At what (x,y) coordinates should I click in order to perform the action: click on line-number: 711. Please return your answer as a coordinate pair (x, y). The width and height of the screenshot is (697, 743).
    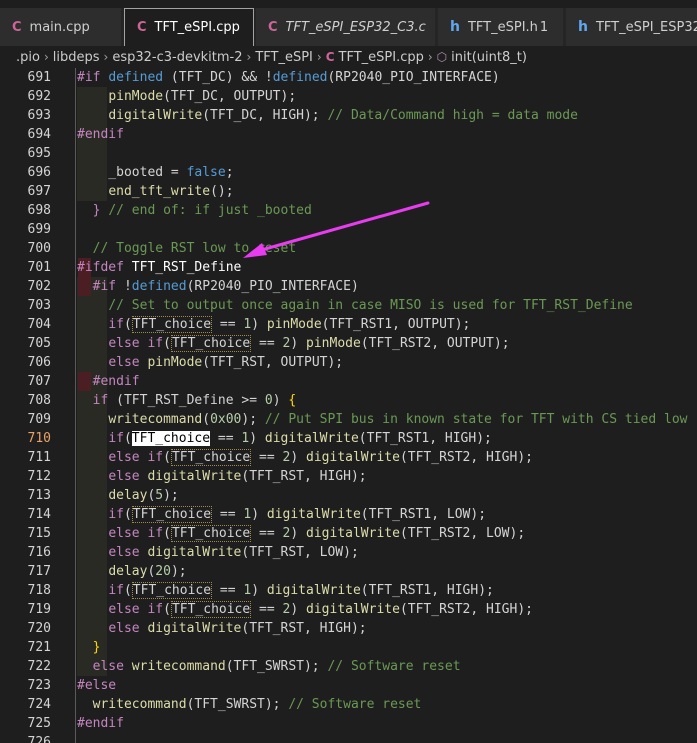
    Looking at the image, I should click on (39, 457).